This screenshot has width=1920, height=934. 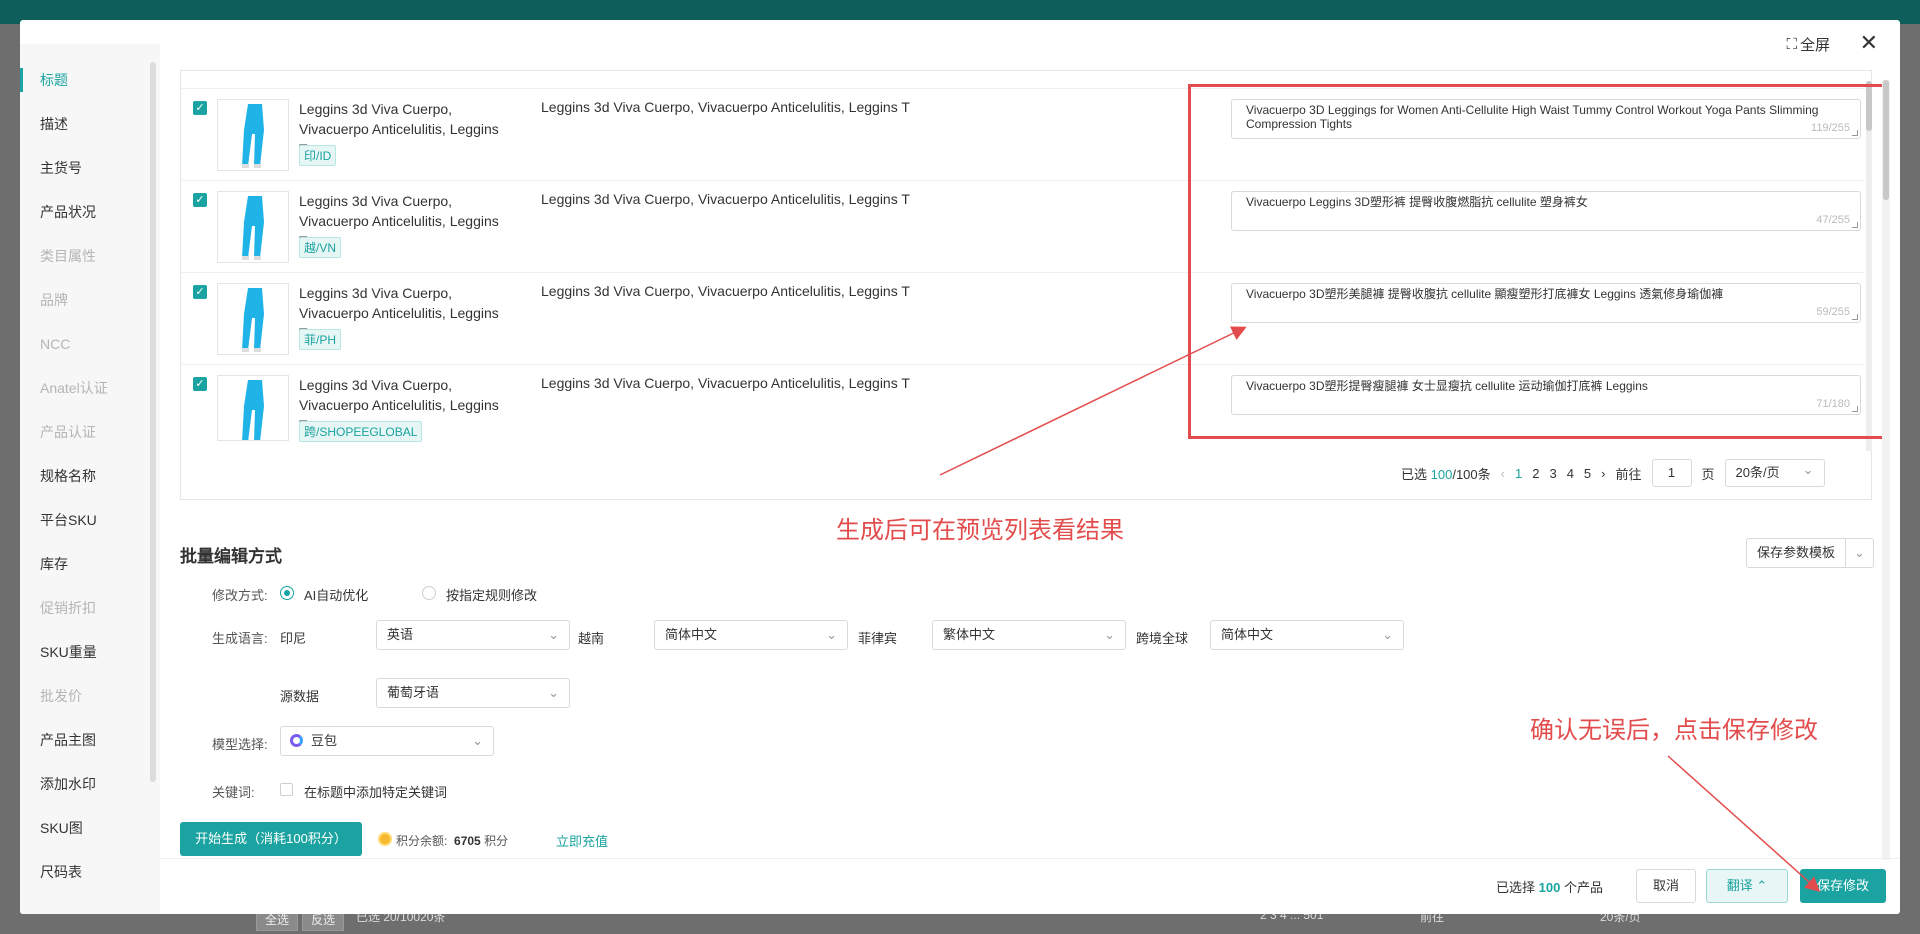 I want to click on lang-label: 生成语言:, so click(x=240, y=638).